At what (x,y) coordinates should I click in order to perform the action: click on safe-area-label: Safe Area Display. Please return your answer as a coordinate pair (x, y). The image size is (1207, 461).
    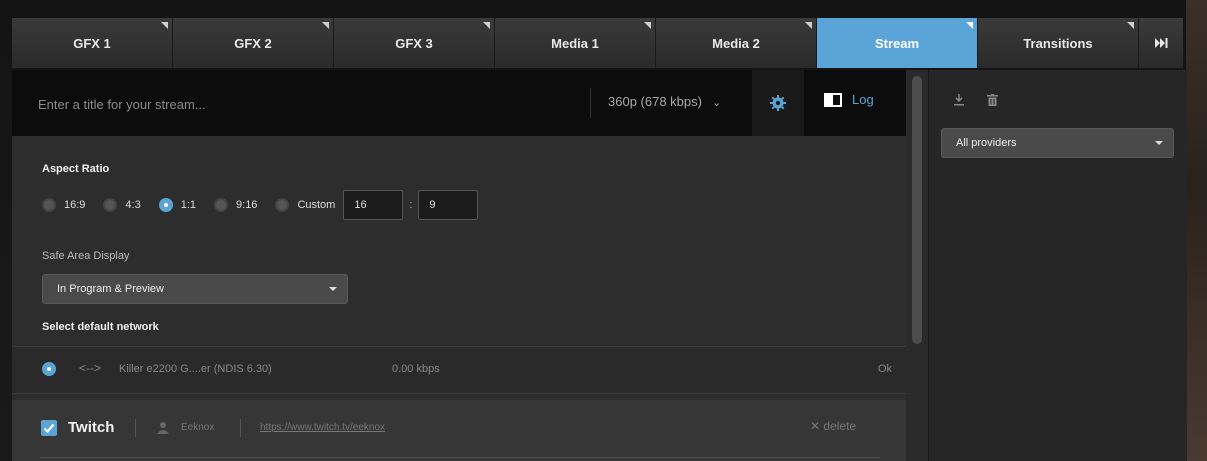
    Looking at the image, I should click on (86, 256).